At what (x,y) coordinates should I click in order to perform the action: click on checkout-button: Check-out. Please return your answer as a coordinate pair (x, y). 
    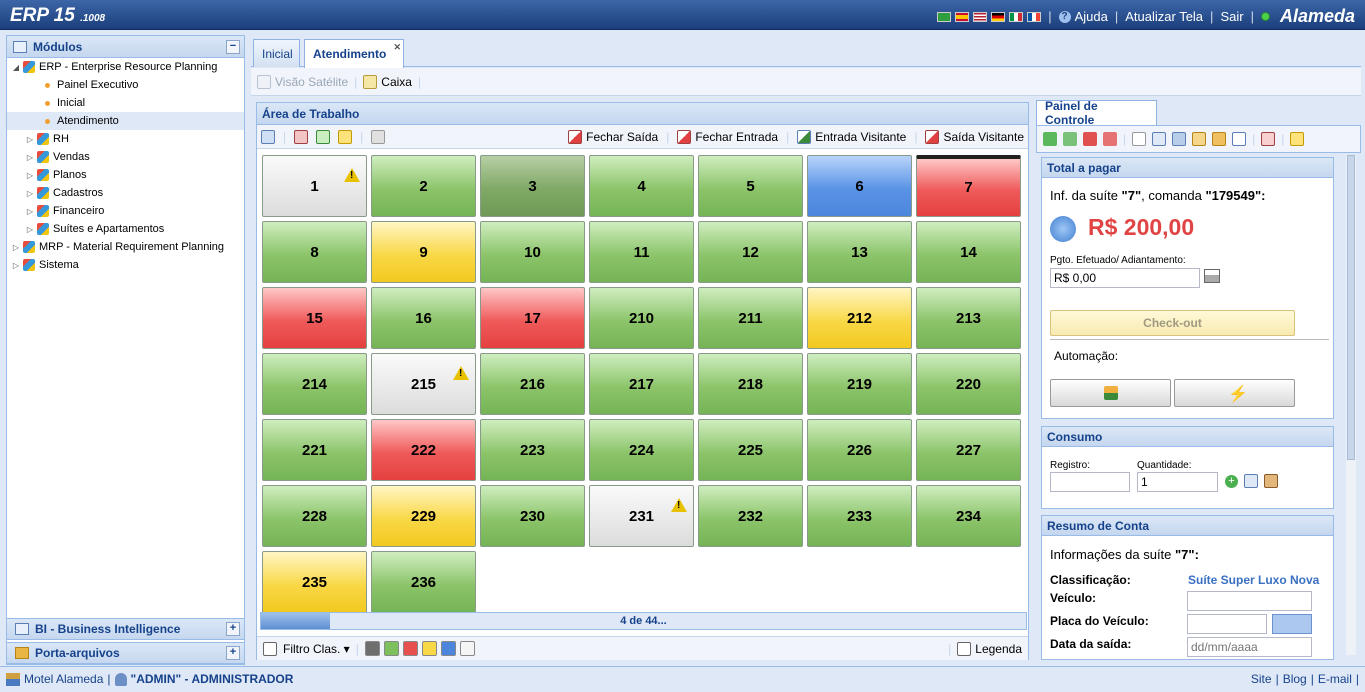
    Looking at the image, I should click on (1172, 323).